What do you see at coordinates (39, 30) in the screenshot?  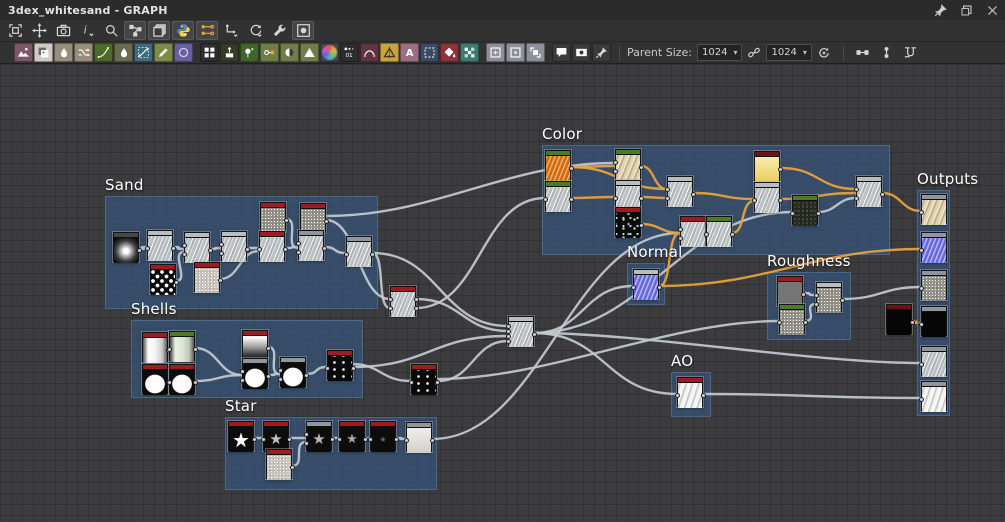 I see `pan-view-button` at bounding box center [39, 30].